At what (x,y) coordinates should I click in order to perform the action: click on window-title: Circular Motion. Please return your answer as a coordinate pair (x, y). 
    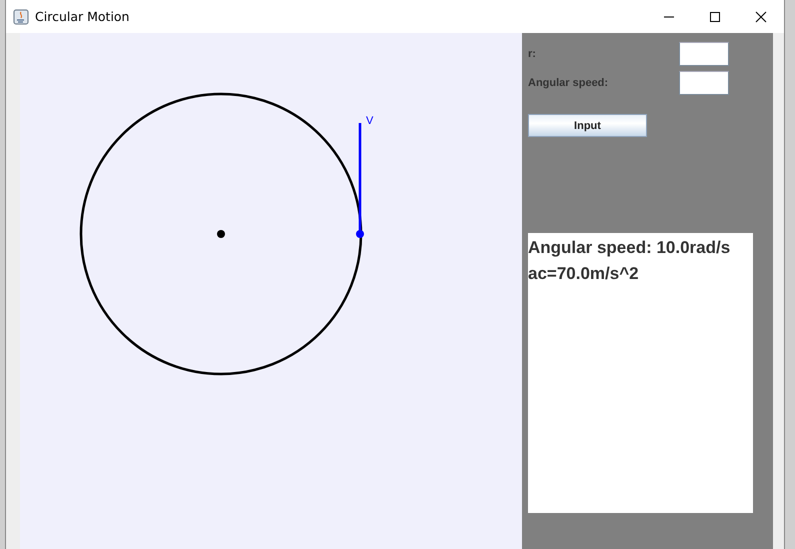
    Looking at the image, I should click on (82, 16).